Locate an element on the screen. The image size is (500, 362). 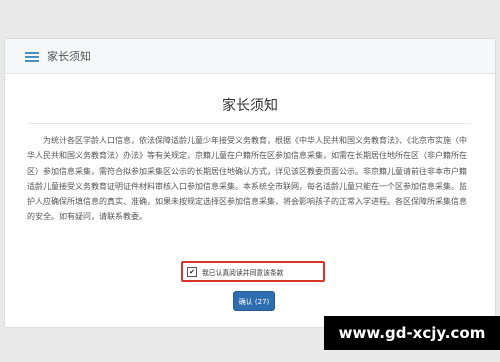
notice-title: 家长须知 is located at coordinates (250, 106).